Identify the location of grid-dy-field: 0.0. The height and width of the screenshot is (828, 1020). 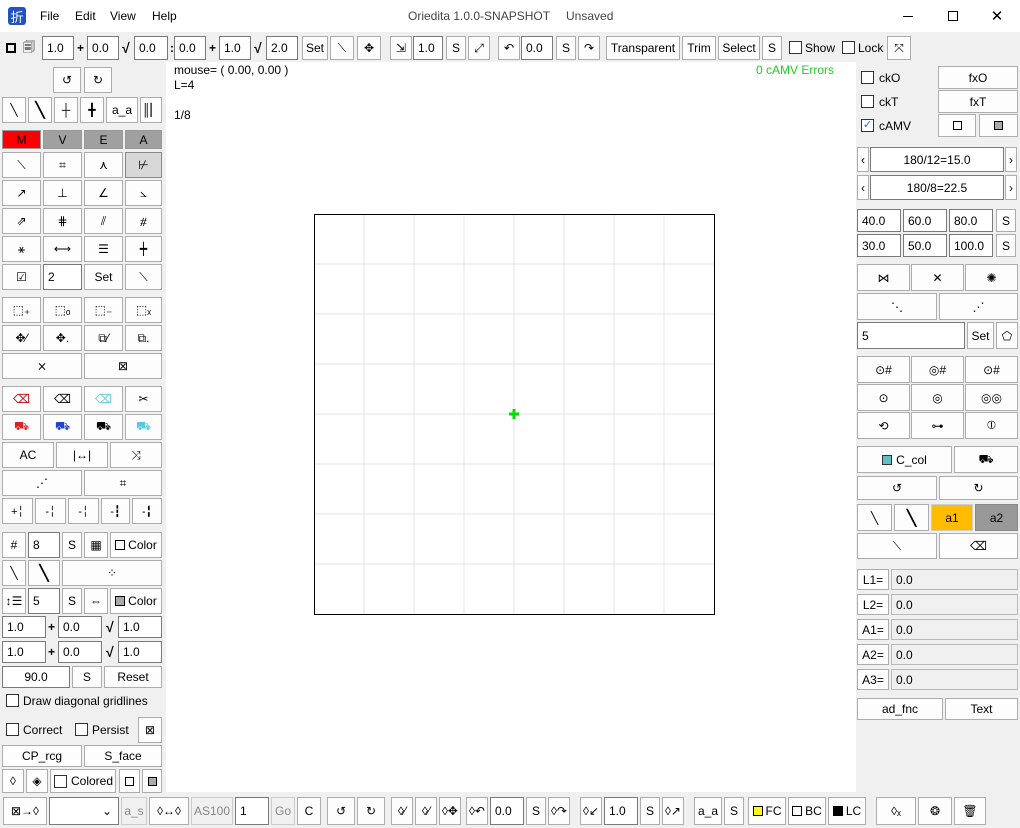
(190, 48).